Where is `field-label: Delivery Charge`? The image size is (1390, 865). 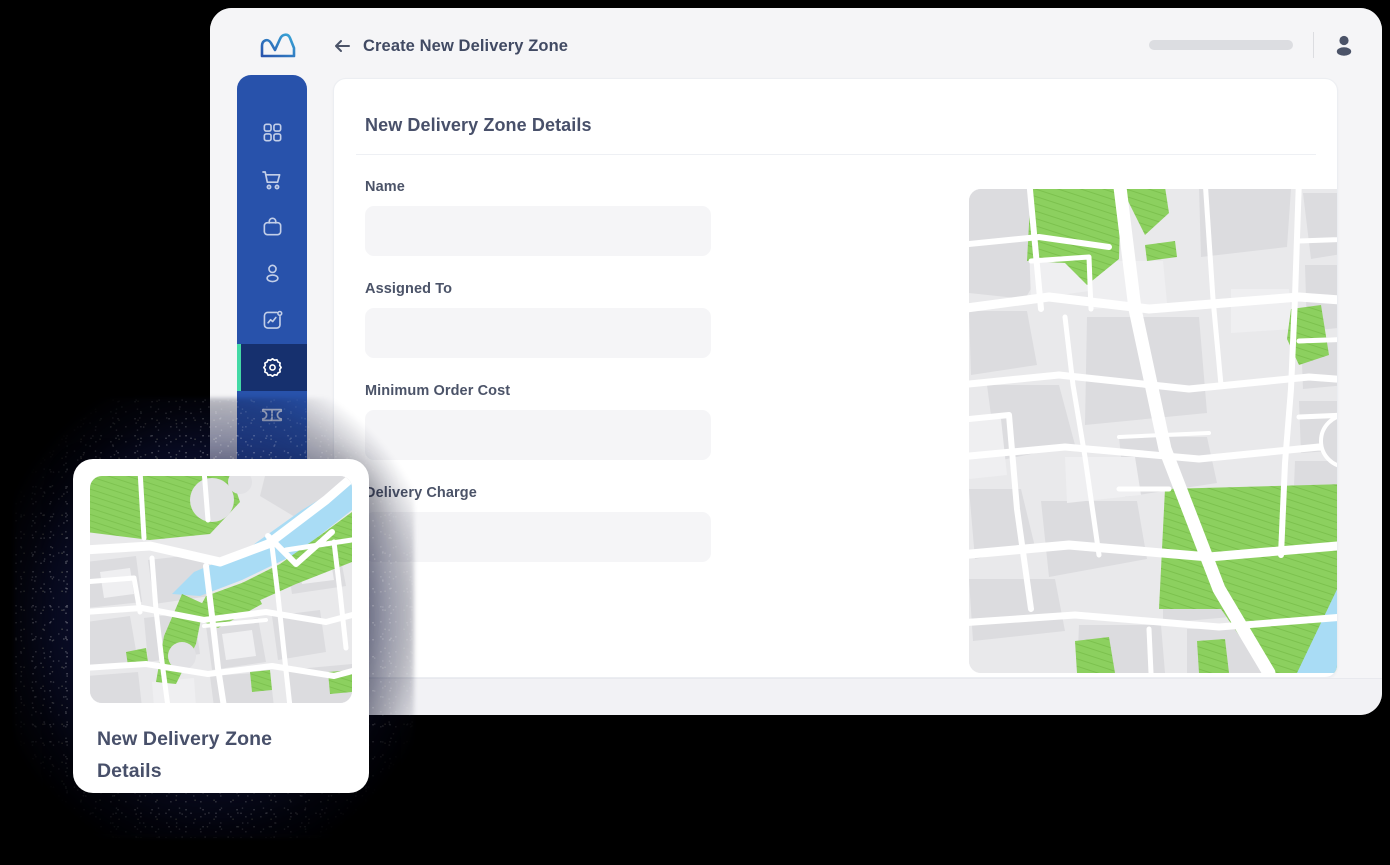 field-label: Delivery Charge is located at coordinates (421, 493).